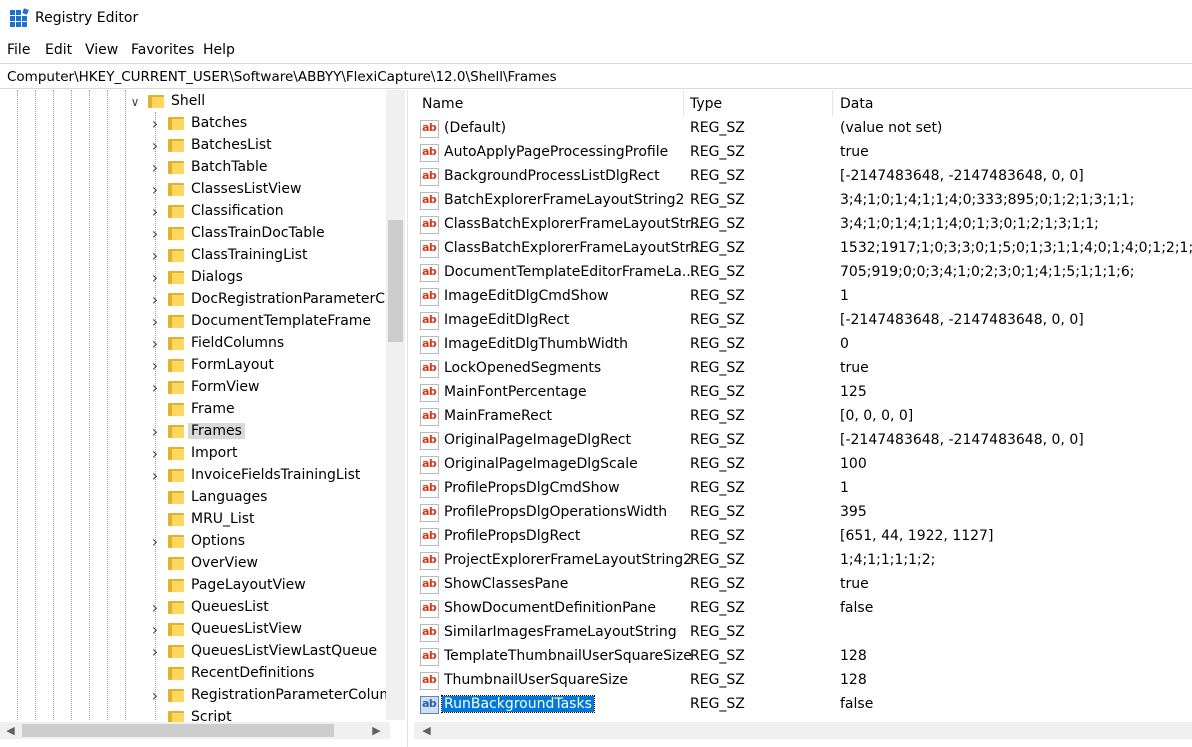 This screenshot has width=1192, height=747. I want to click on tree-item: › QueuesList, so click(193, 608).